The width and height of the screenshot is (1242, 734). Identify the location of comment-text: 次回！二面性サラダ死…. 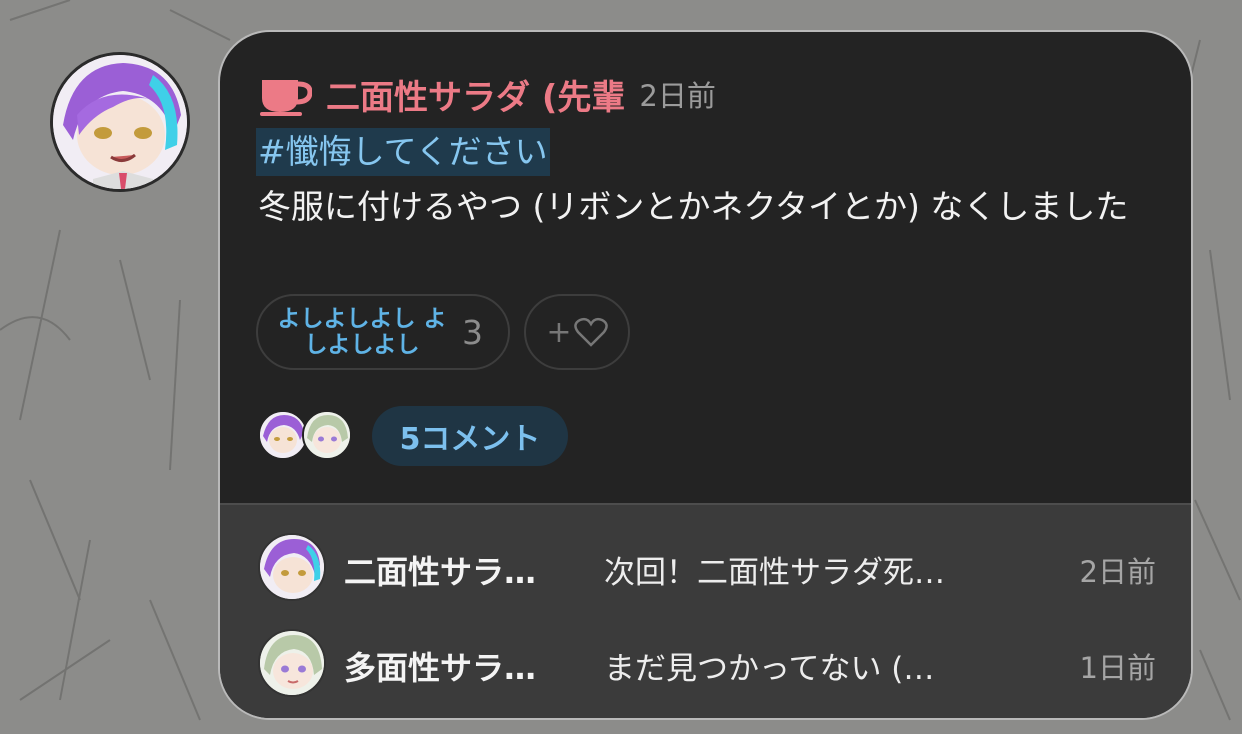
(774, 573).